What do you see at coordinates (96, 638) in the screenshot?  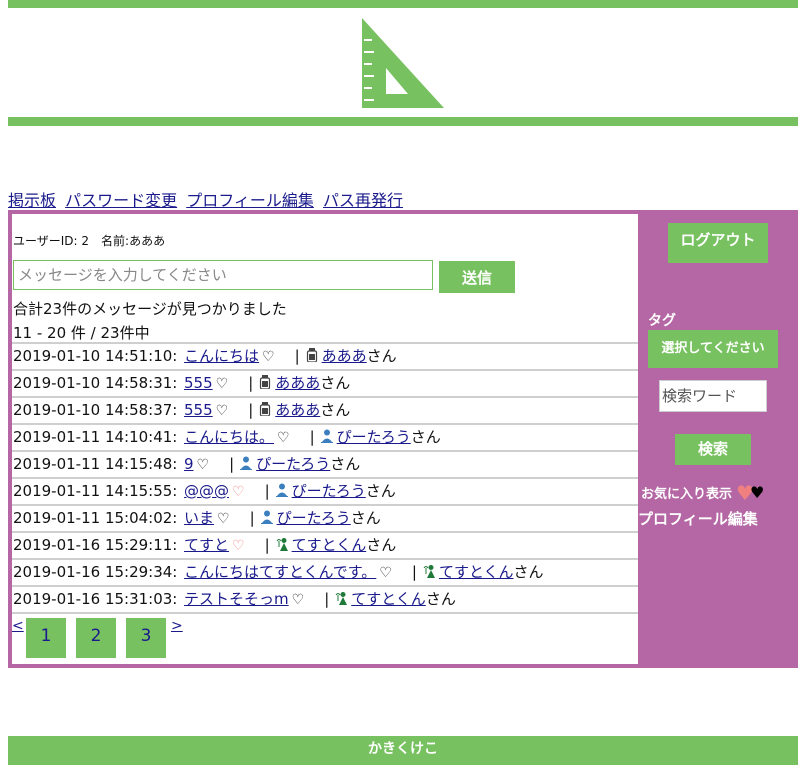 I see `page-2-button: 2` at bounding box center [96, 638].